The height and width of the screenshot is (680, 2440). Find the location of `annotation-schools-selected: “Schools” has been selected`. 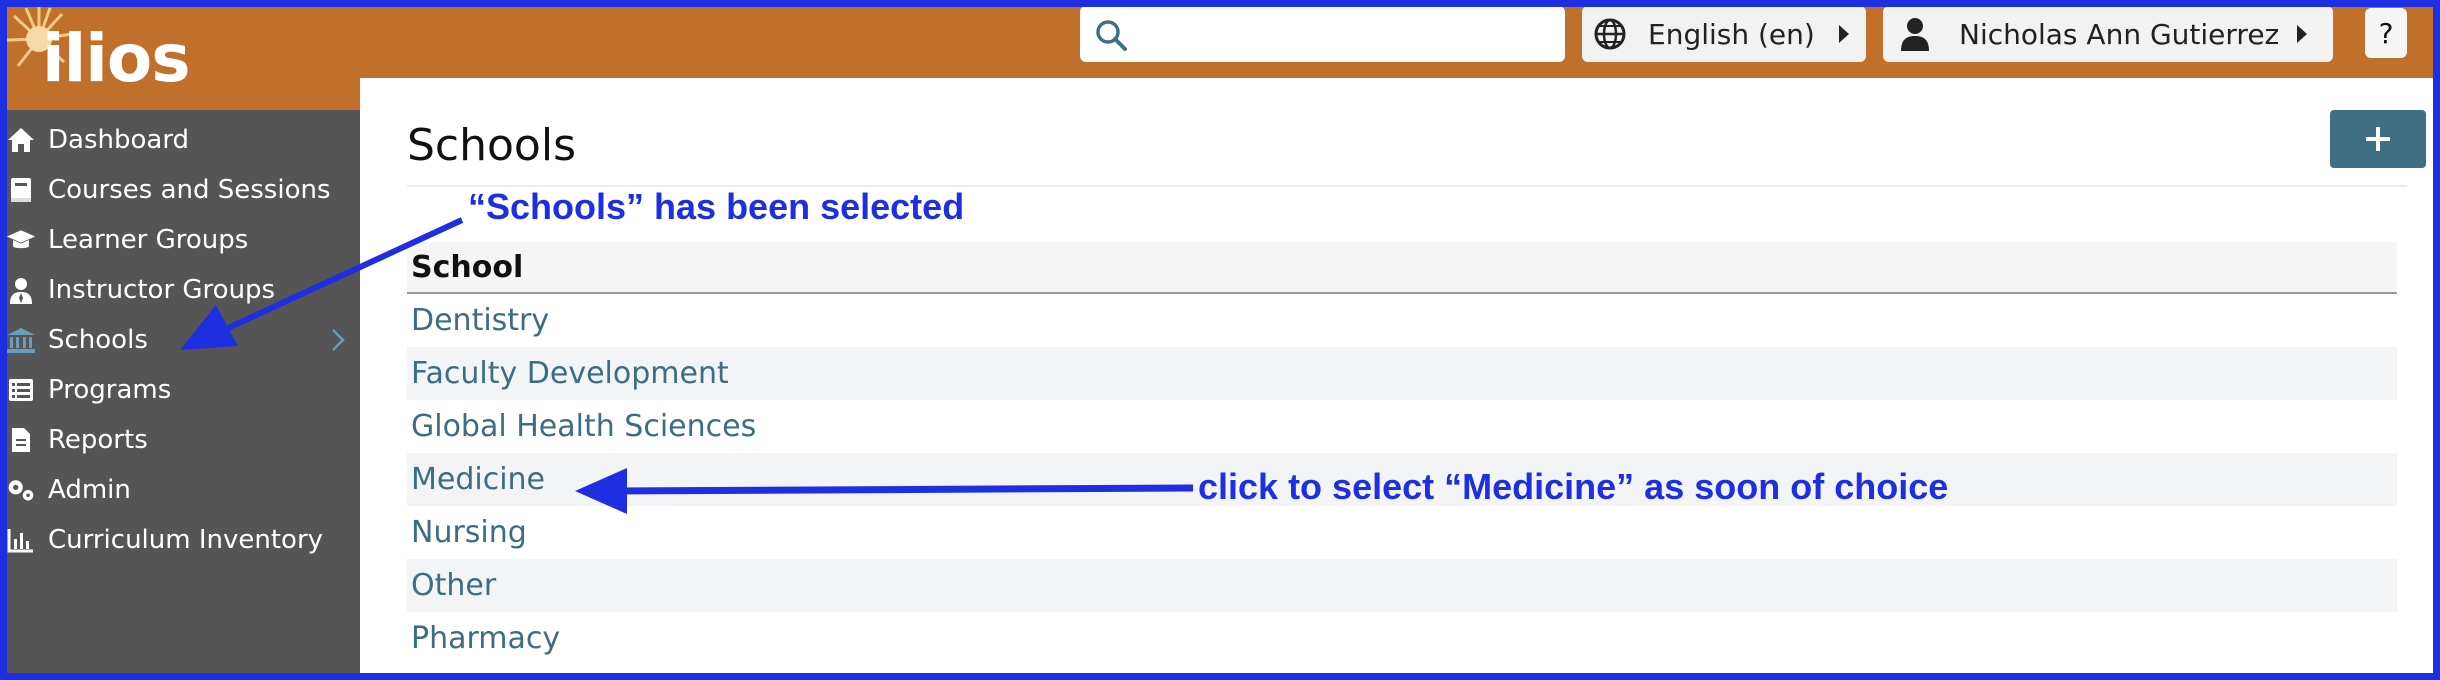

annotation-schools-selected: “Schools” has been selected is located at coordinates (716, 206).